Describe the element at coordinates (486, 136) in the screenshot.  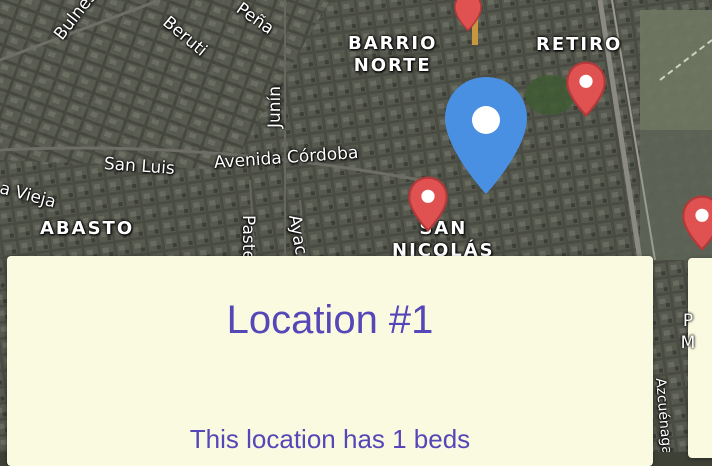
I see `current-location-marker-icon` at that location.